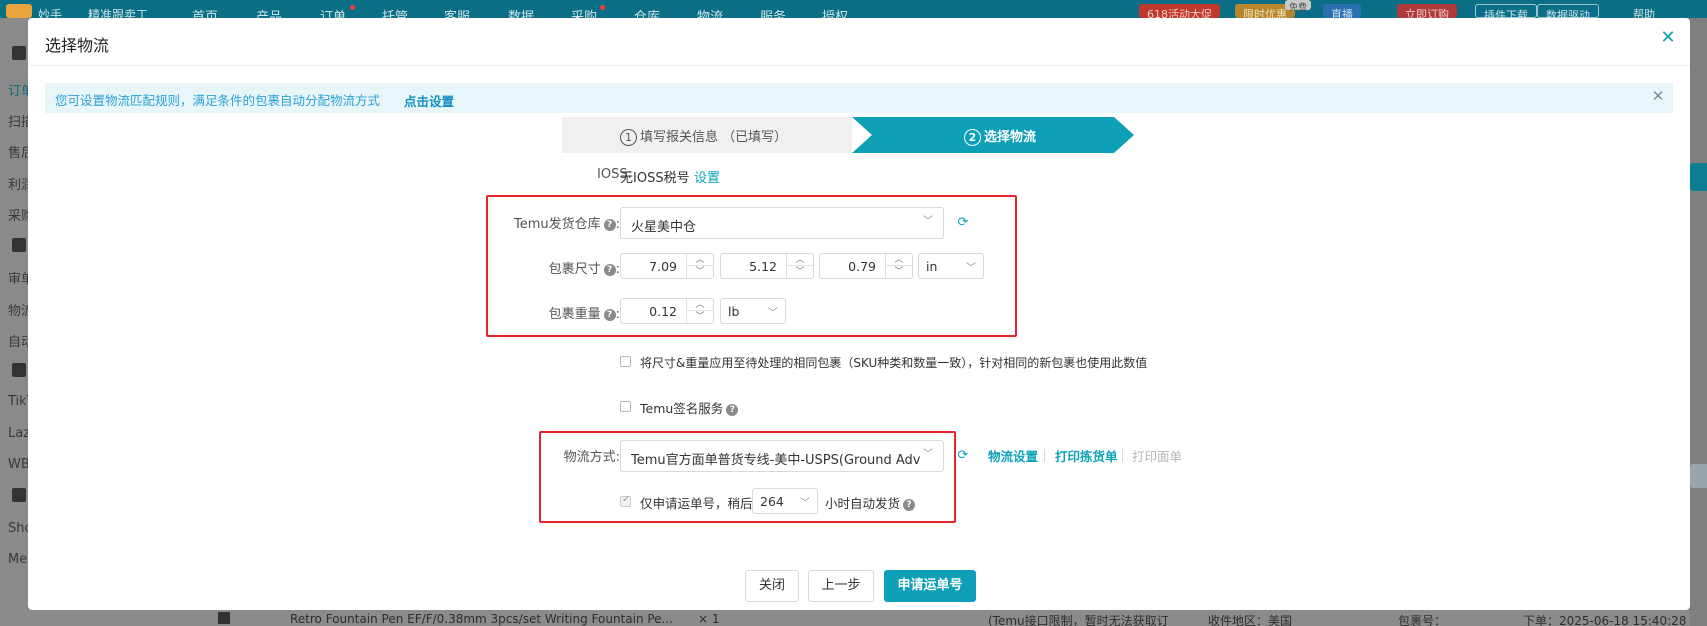 The width and height of the screenshot is (1707, 626). What do you see at coordinates (1658, 96) in the screenshot?
I see `notice-close-icon: ✕` at bounding box center [1658, 96].